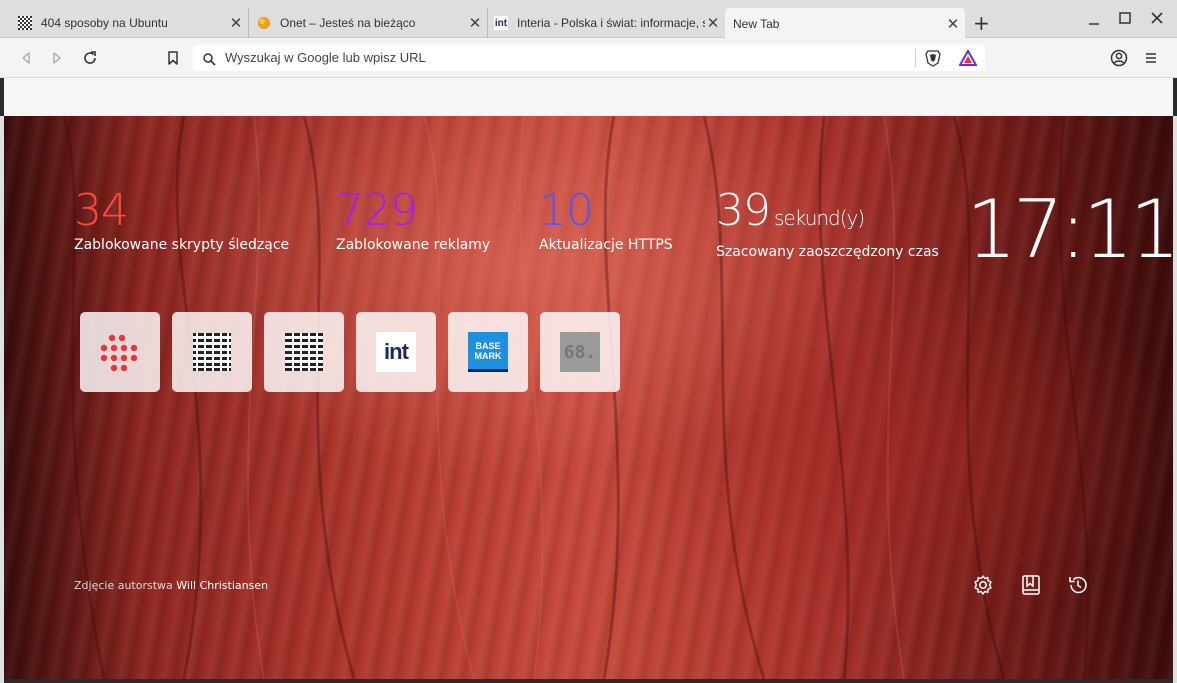  What do you see at coordinates (915, 58) in the screenshot?
I see `url-divider` at bounding box center [915, 58].